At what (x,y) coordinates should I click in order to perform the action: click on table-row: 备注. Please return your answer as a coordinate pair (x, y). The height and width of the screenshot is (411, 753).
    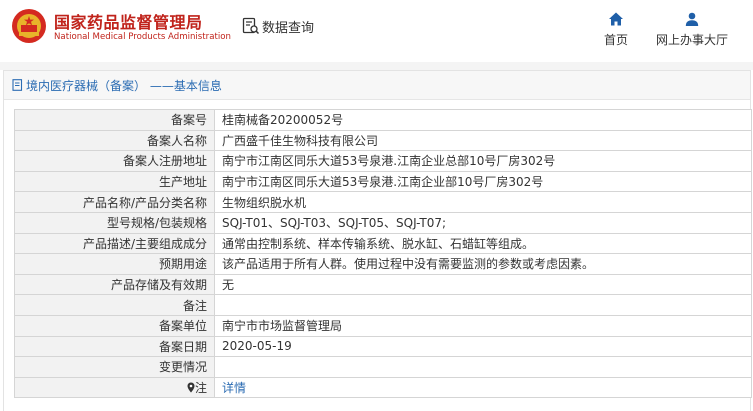
    Looking at the image, I should click on (383, 305).